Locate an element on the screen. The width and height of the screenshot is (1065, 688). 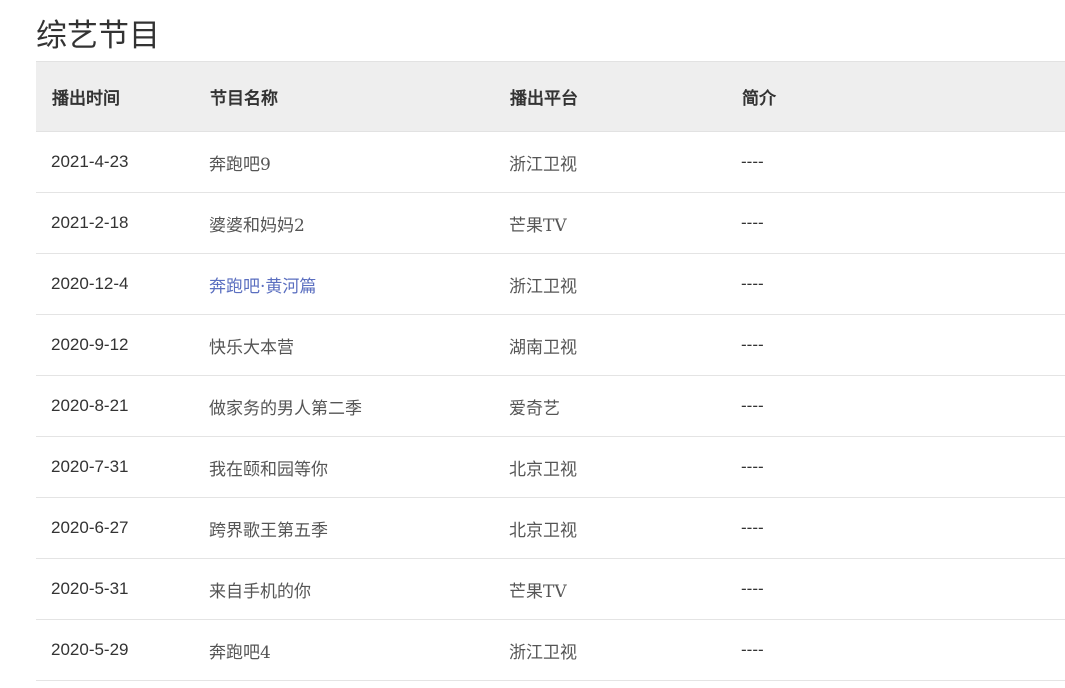
air-date-cell: 2020-6-27 is located at coordinates (90, 527).